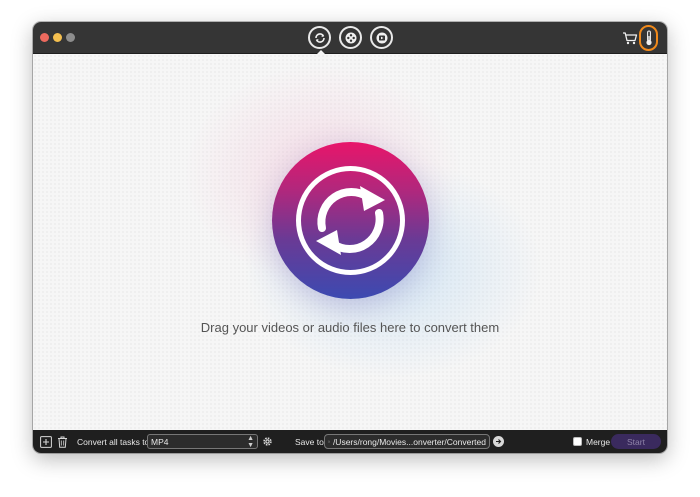 This screenshot has height=497, width=700. What do you see at coordinates (57, 37) in the screenshot?
I see `minimize-window-button` at bounding box center [57, 37].